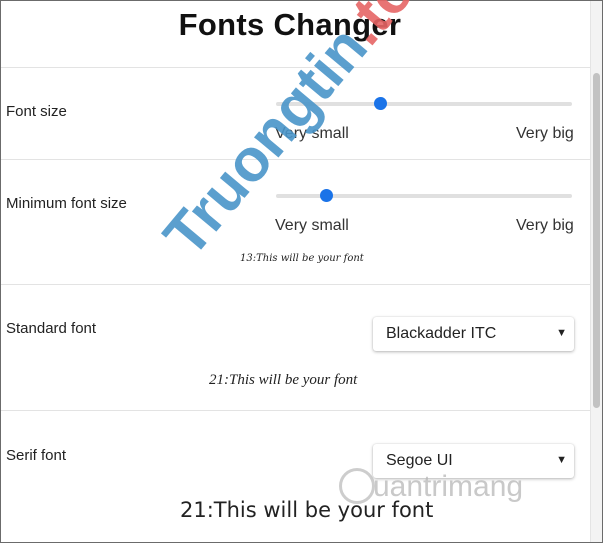  Describe the element at coordinates (283, 380) in the screenshot. I see `standard-font-preview: 21:This will be your font` at that location.